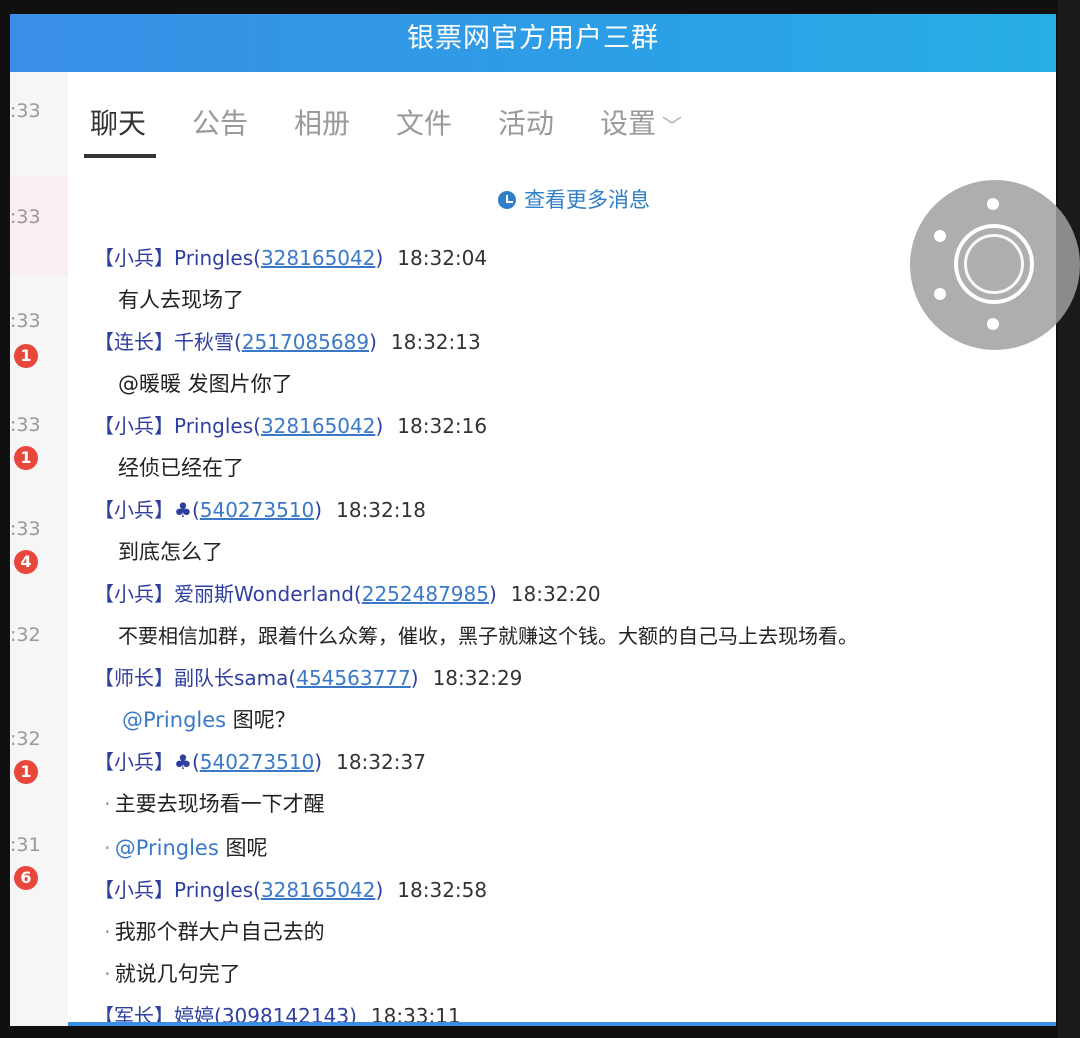 The height and width of the screenshot is (1038, 1080). I want to click on bottom-divider, so click(562, 1024).